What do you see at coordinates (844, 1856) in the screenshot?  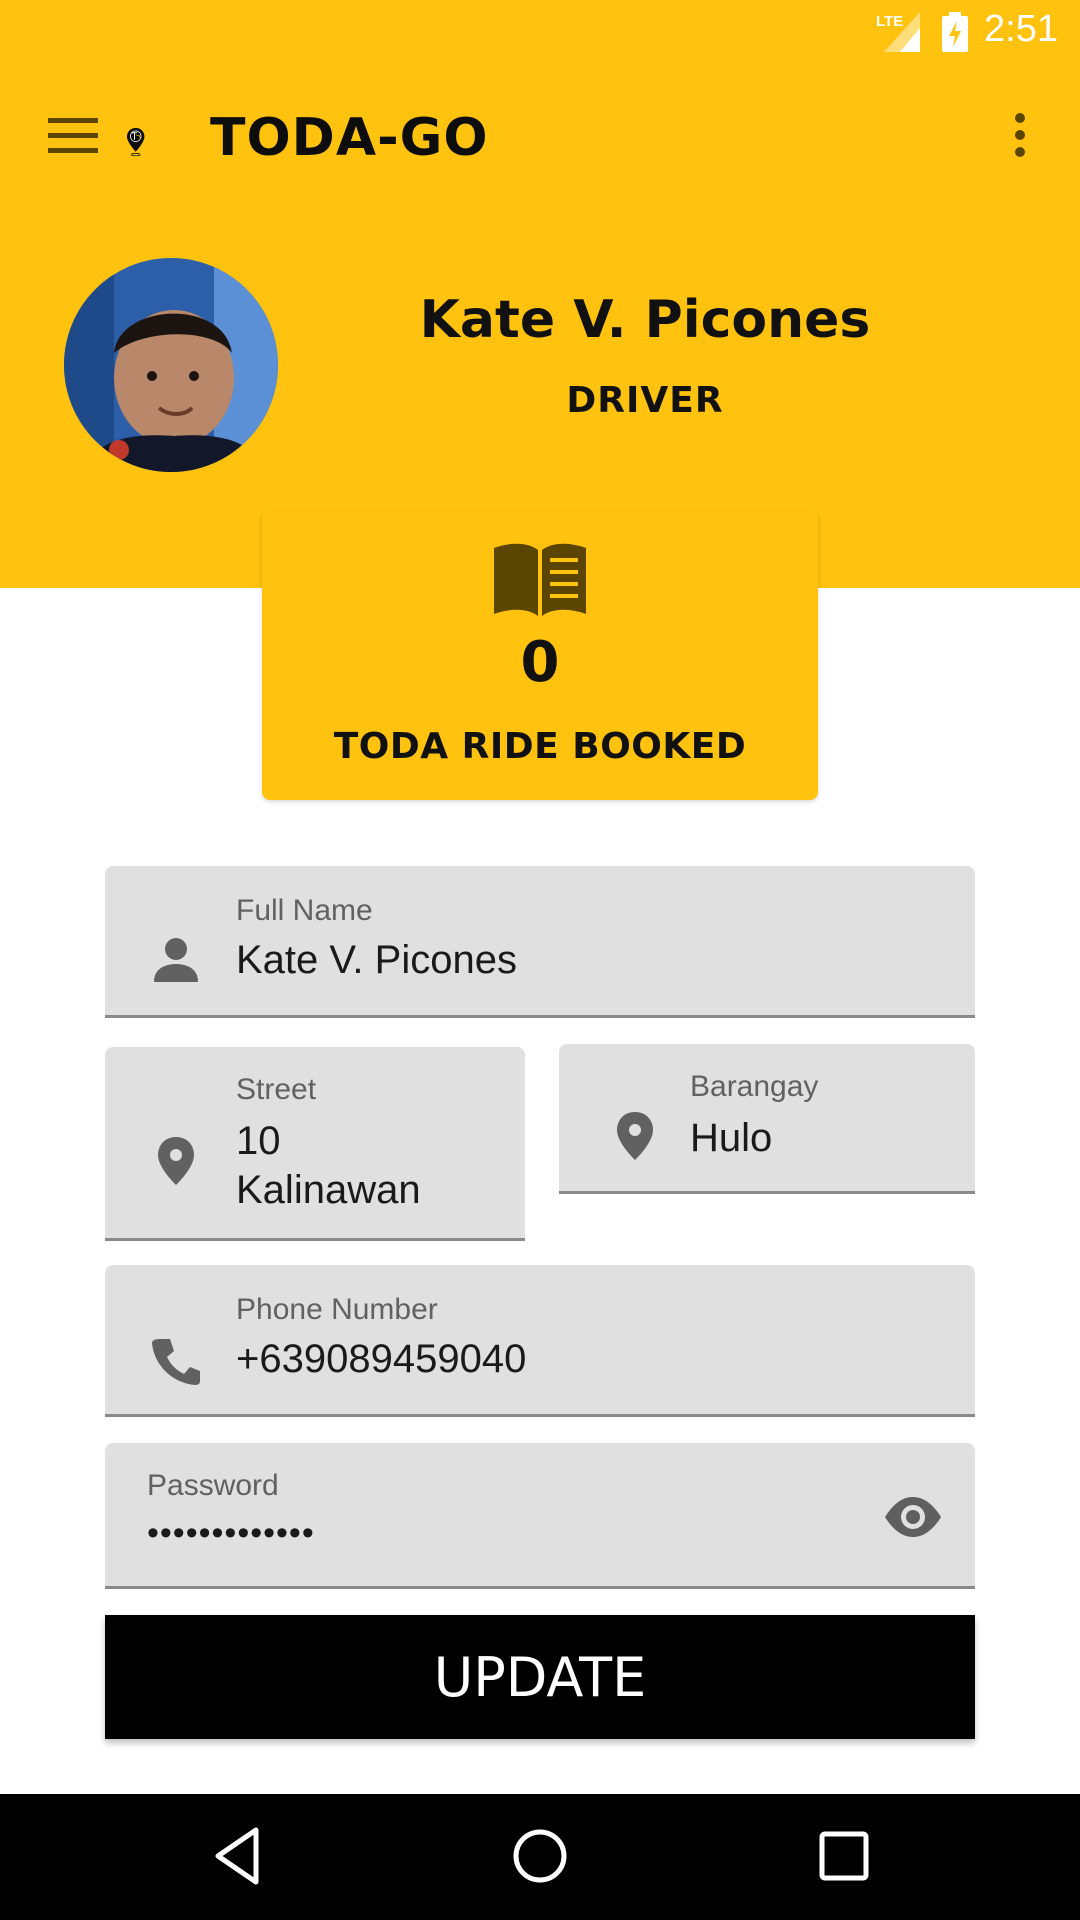 I see `recent-apps-icon` at bounding box center [844, 1856].